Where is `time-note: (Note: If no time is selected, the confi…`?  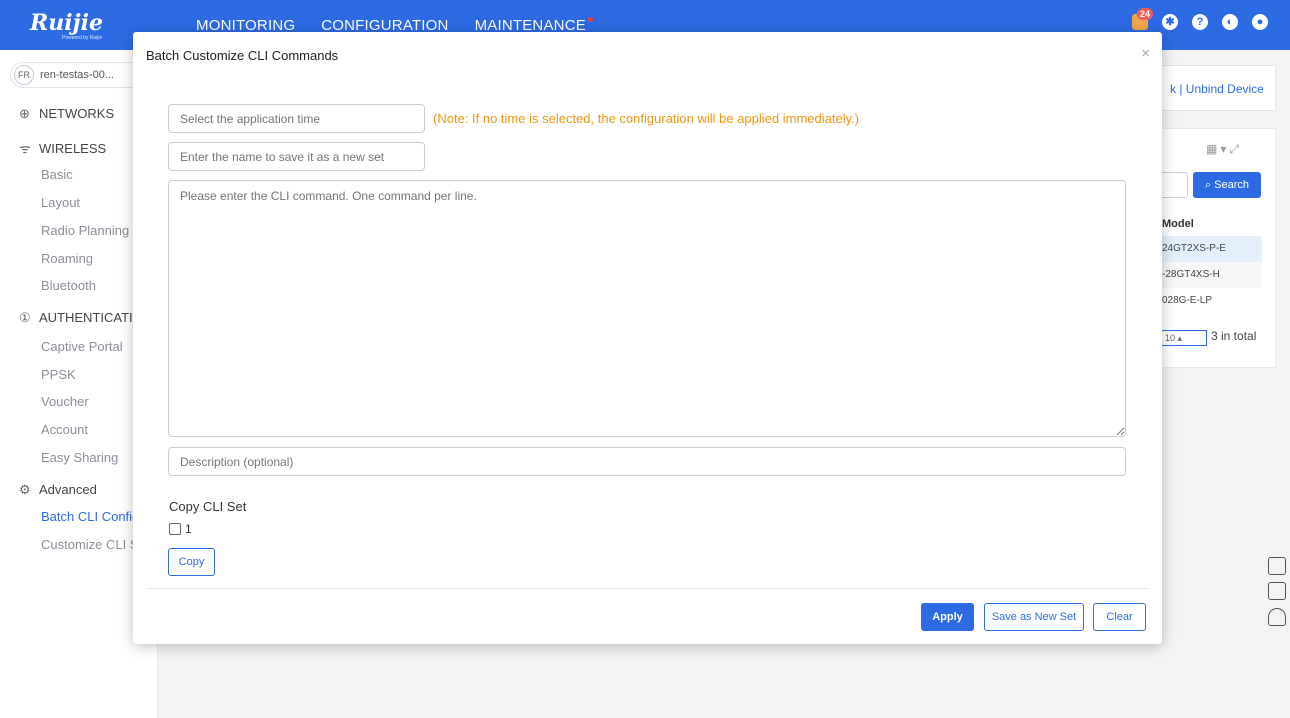
time-note: (Note: If no time is selected, the confi… is located at coordinates (646, 118).